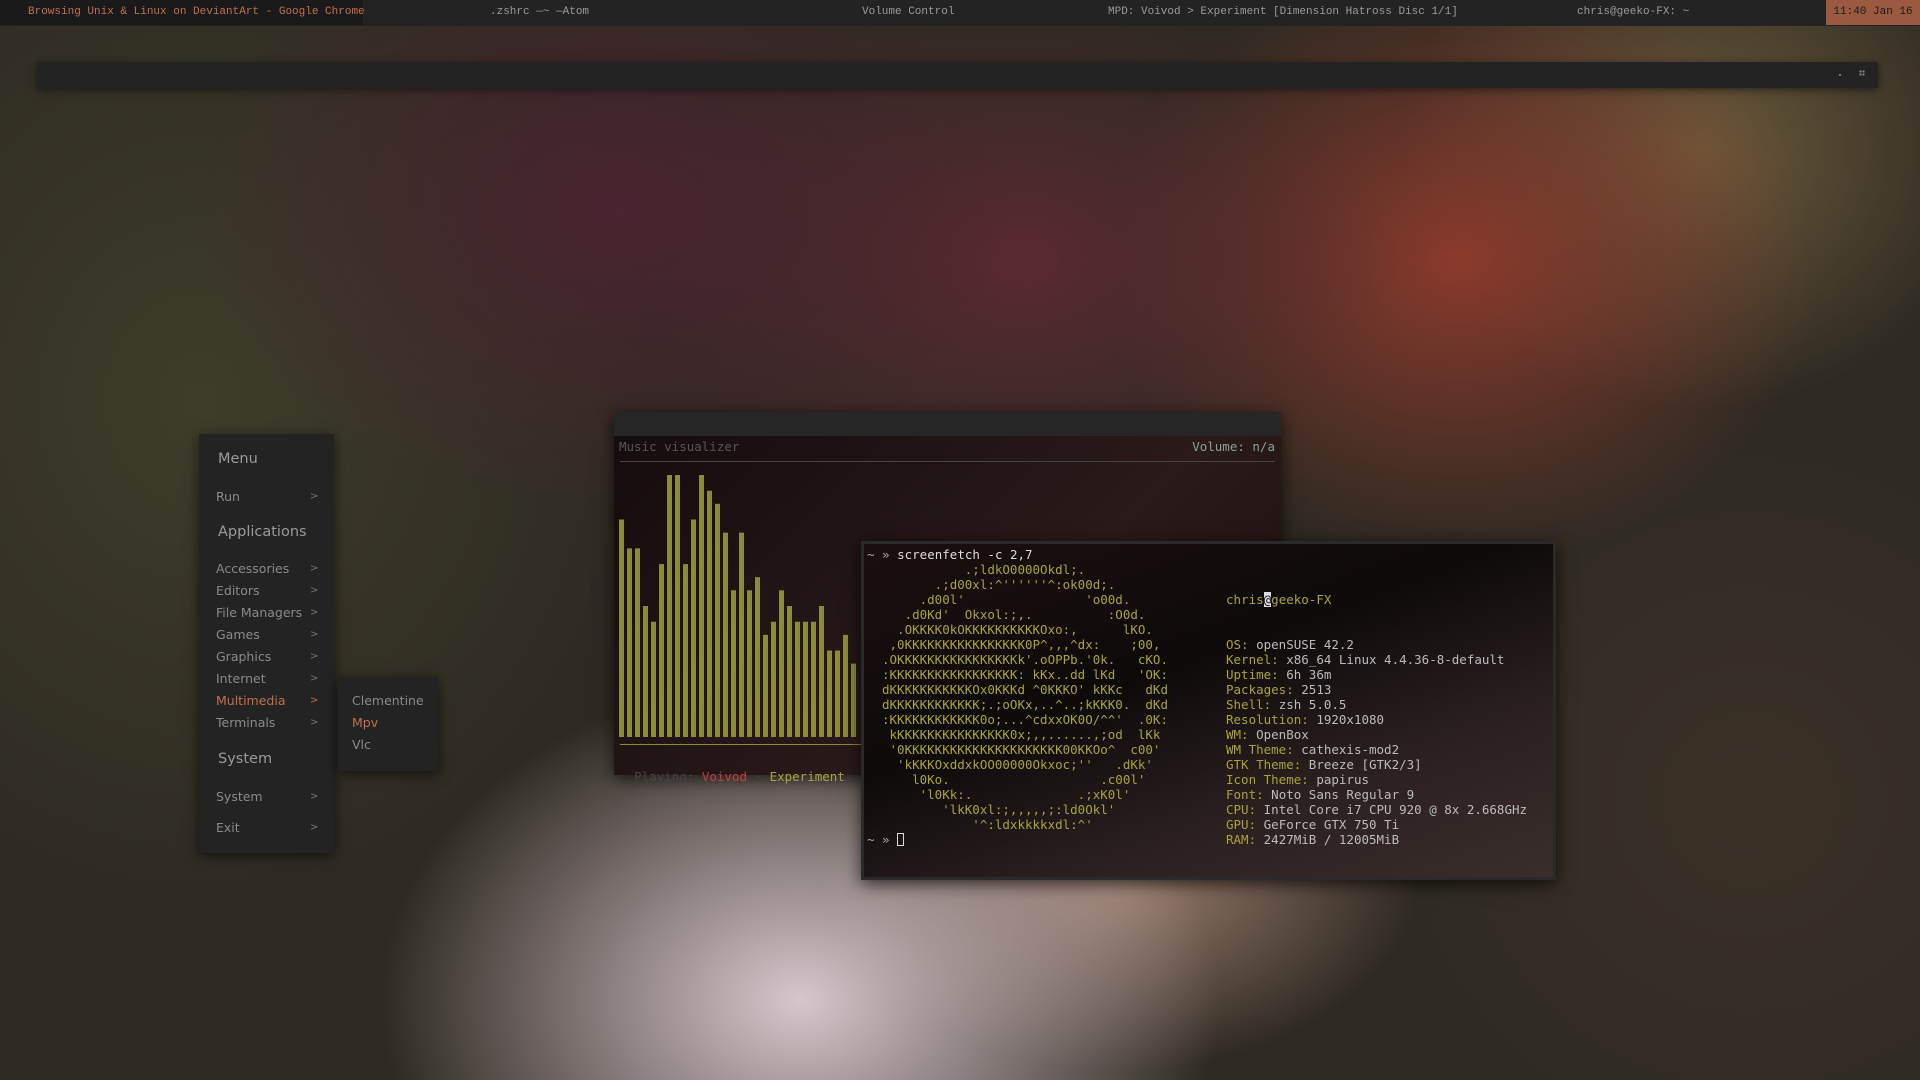 Image resolution: width=1920 pixels, height=1080 pixels. Describe the element at coordinates (1025, 674) in the screenshot. I see `ascii-line: :KKKKKKKKKKKKKKKKK: kKx..dd lKd 'OK:` at that location.